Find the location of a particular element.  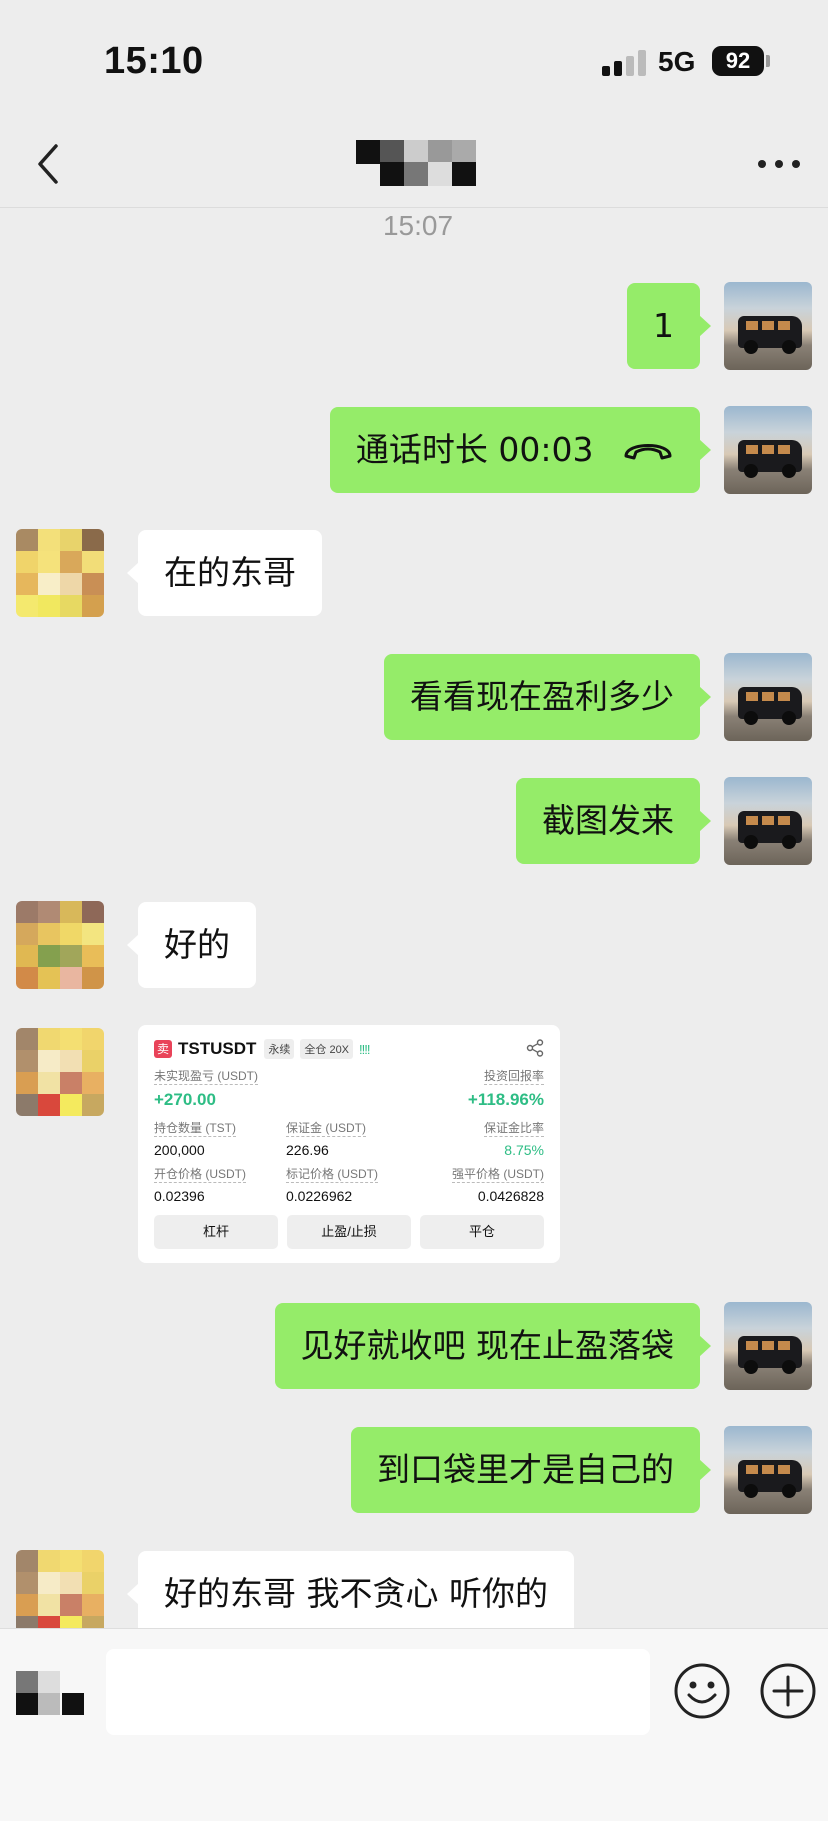

contract-type-tag: 永续 is located at coordinates (279, 1049).